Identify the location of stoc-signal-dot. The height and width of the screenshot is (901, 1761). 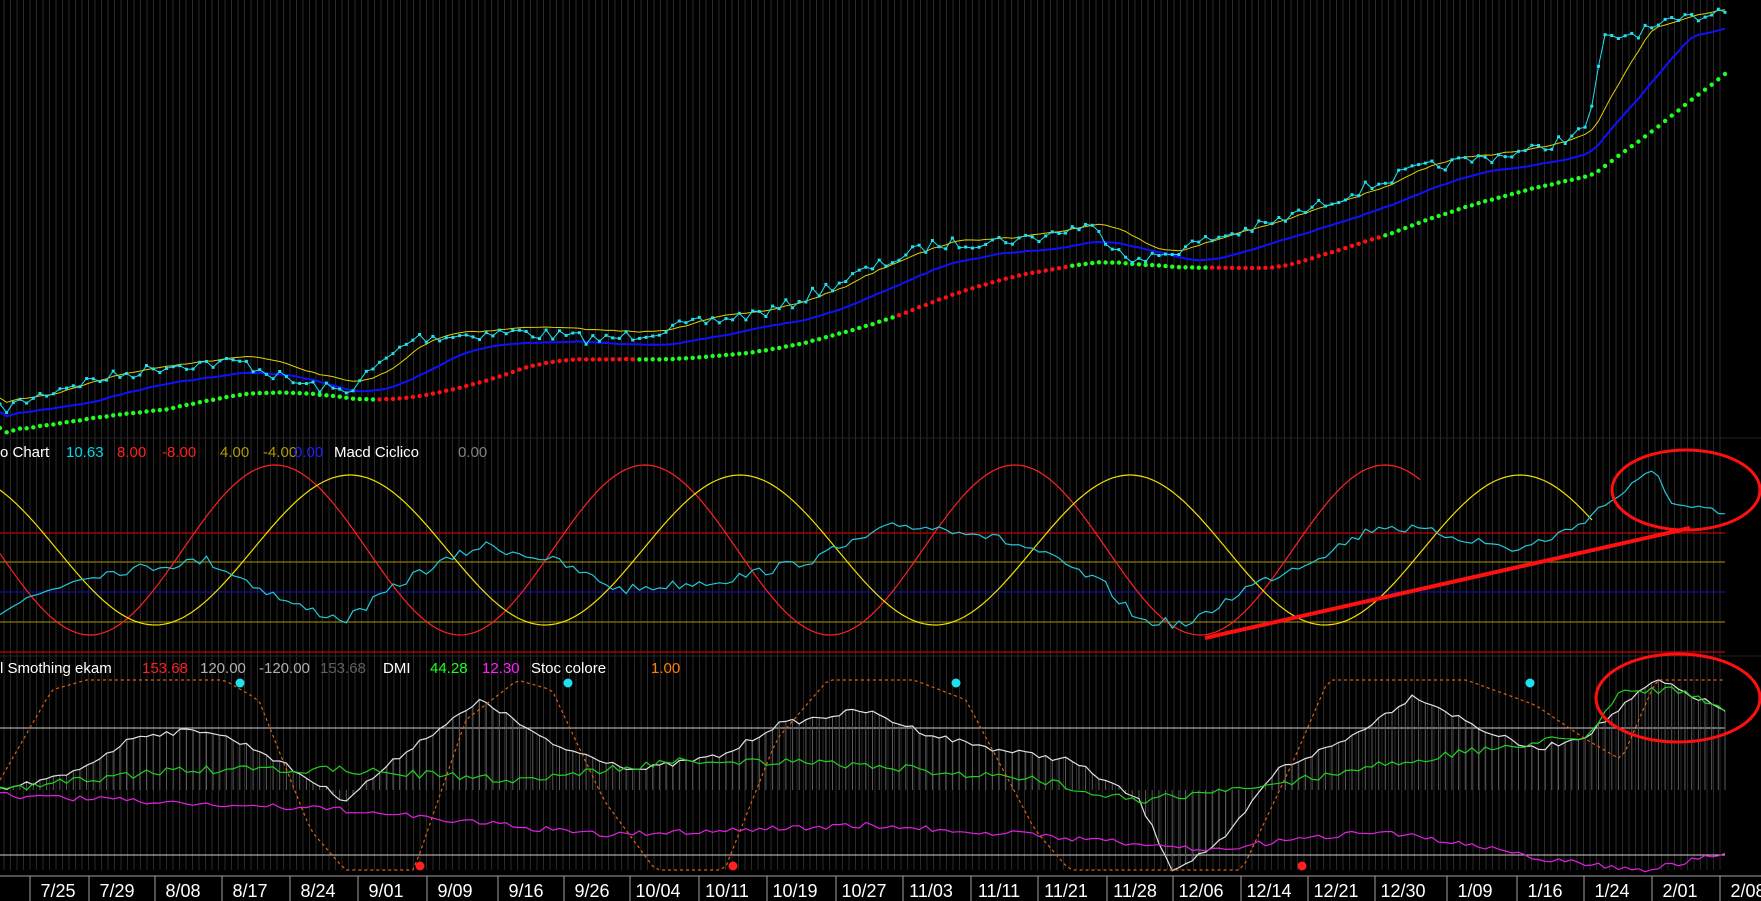
(956, 683).